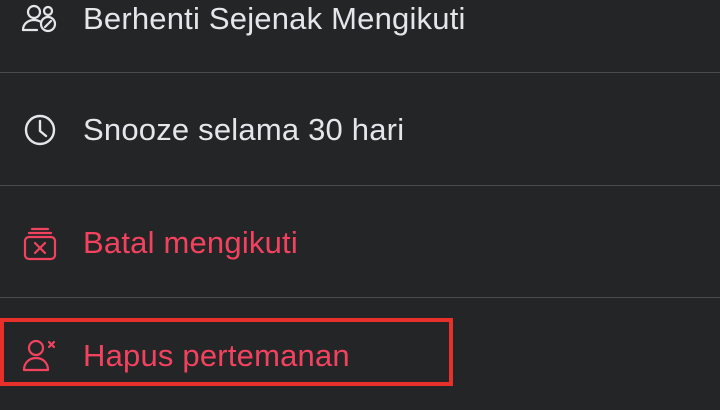  I want to click on menu-item-label: Hapus pertemanan, so click(216, 355).